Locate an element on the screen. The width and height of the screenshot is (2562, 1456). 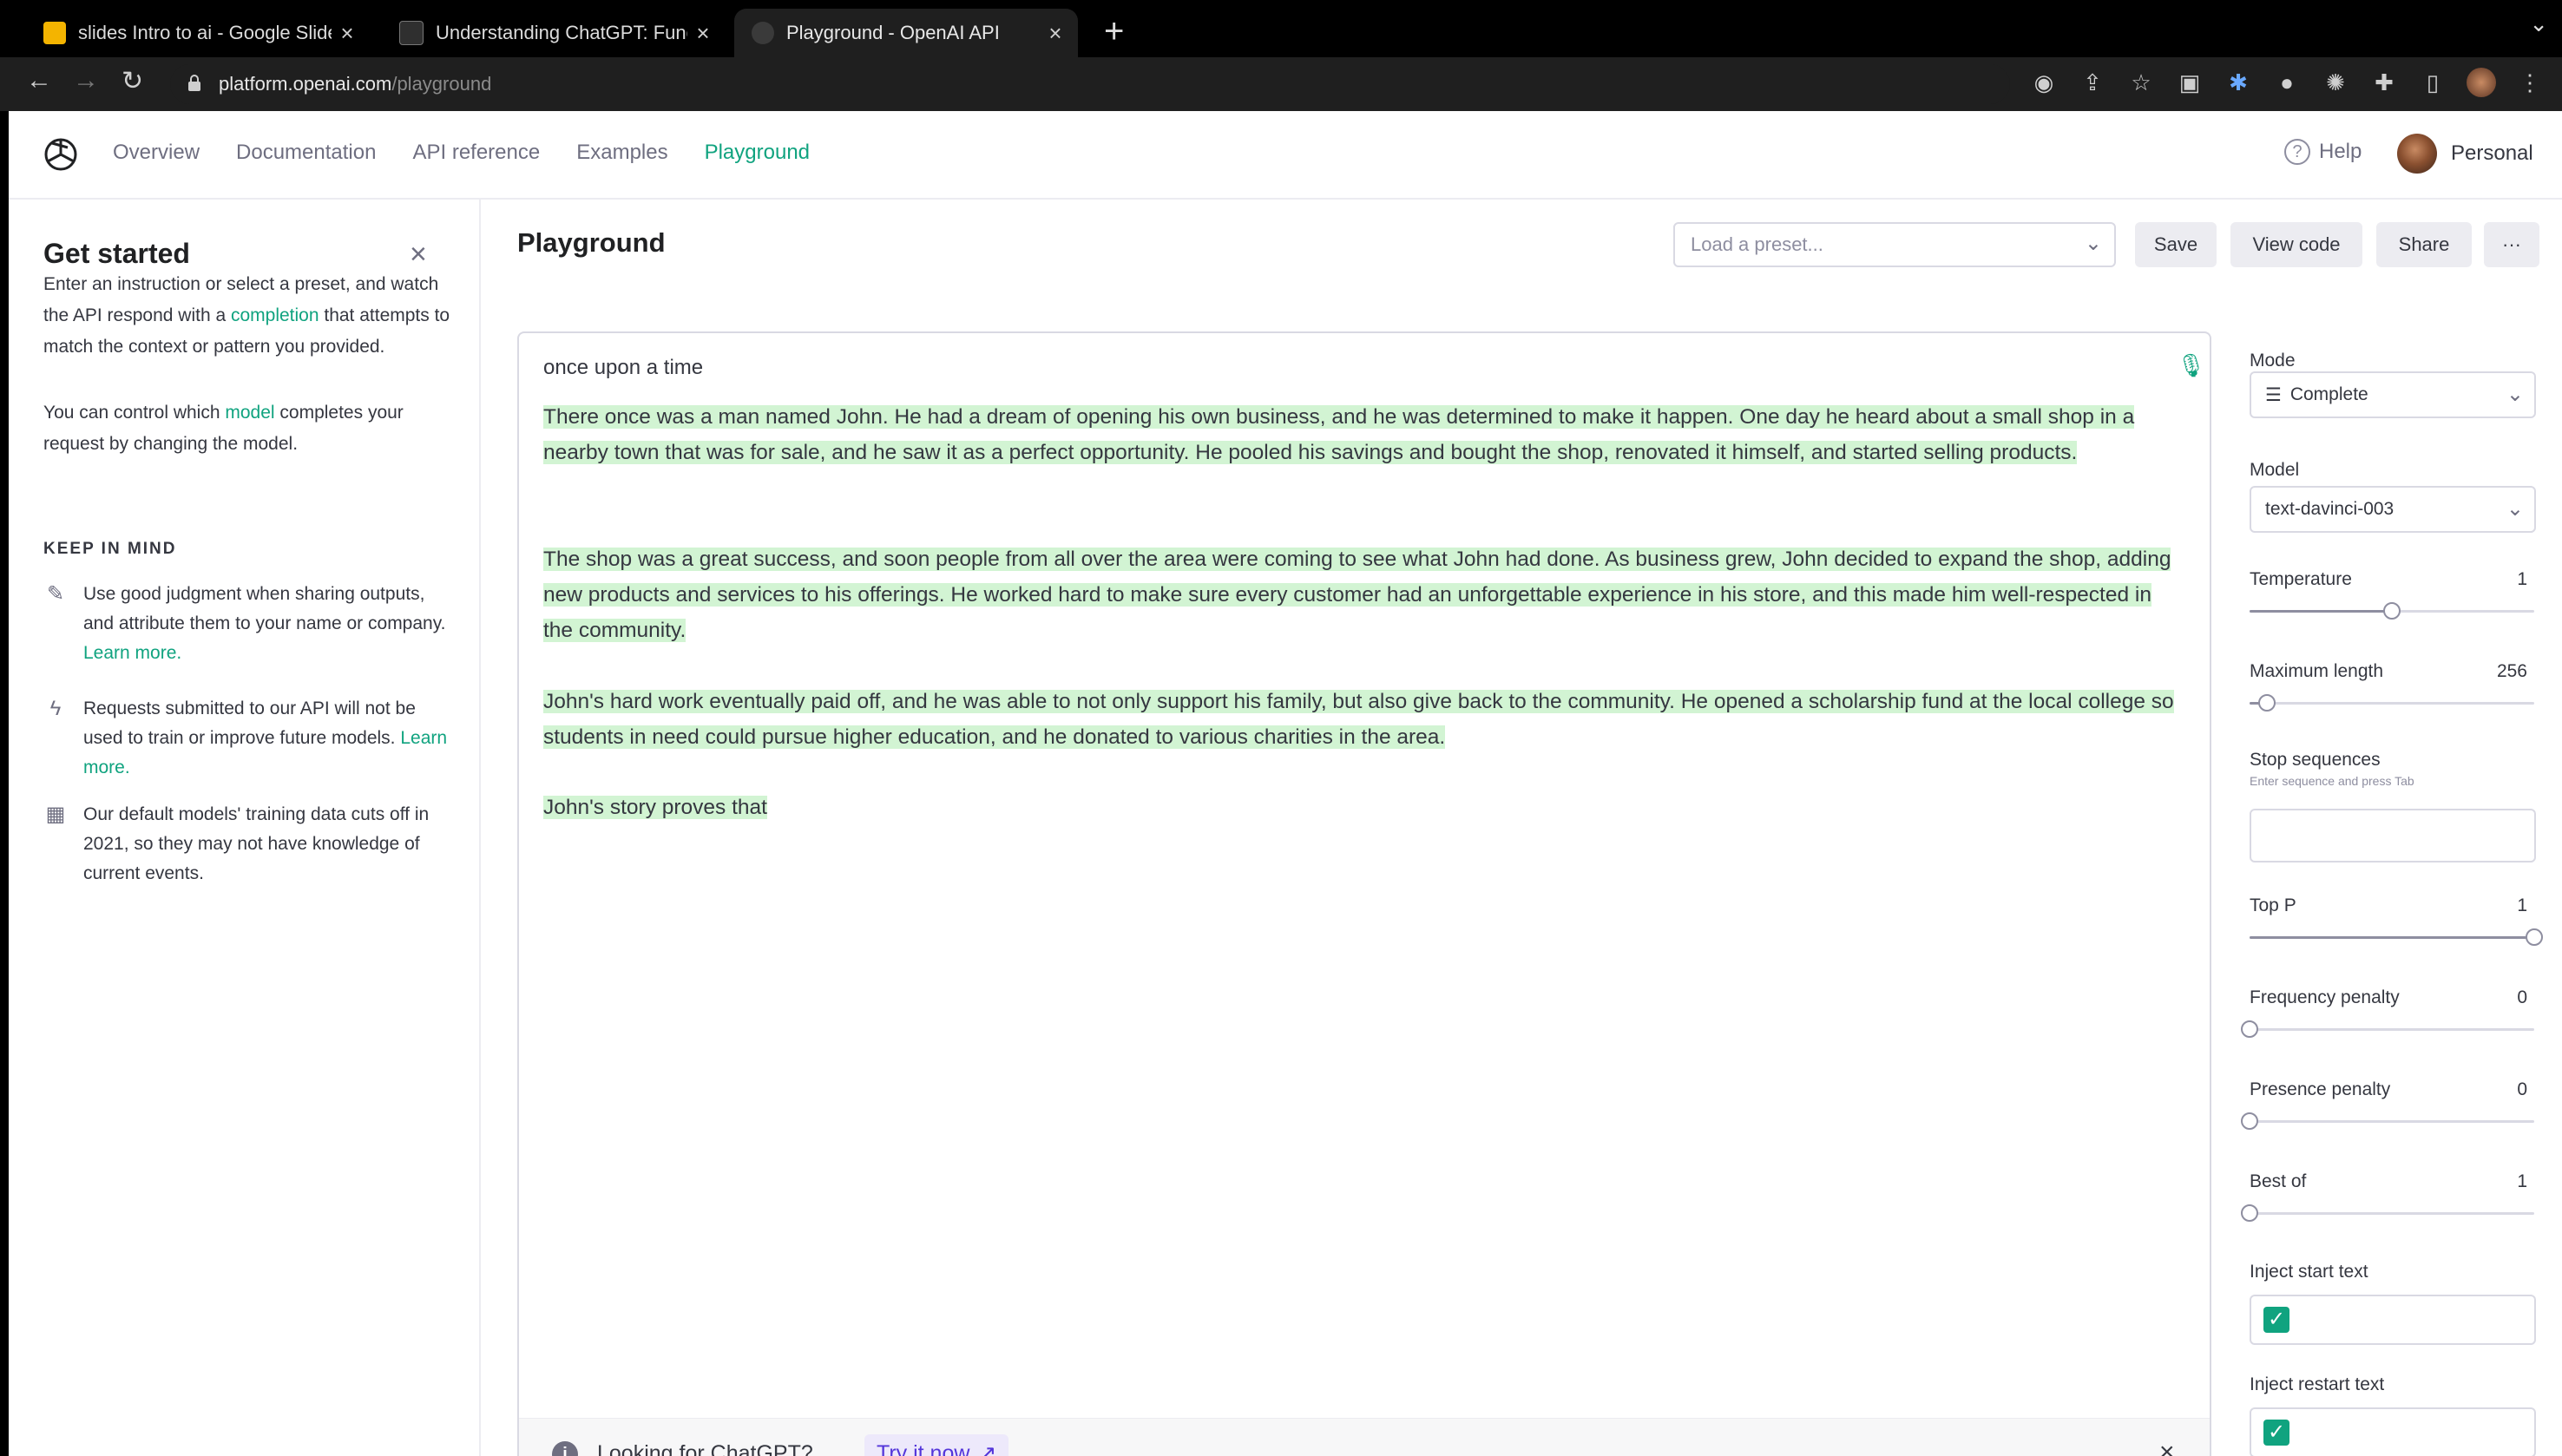
new-tab-button: + is located at coordinates (1114, 31).